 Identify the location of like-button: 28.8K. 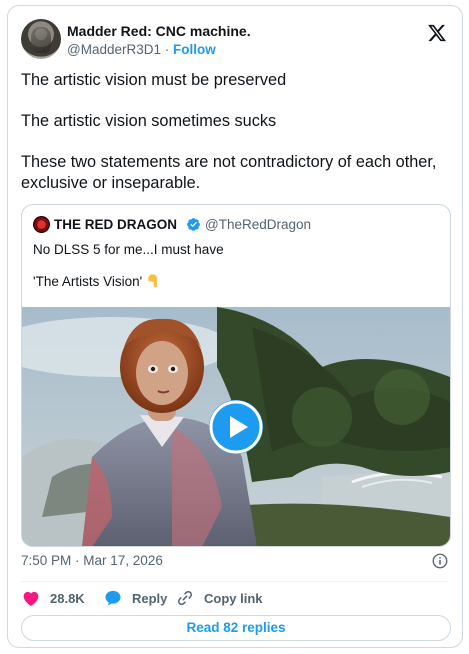
(53, 598).